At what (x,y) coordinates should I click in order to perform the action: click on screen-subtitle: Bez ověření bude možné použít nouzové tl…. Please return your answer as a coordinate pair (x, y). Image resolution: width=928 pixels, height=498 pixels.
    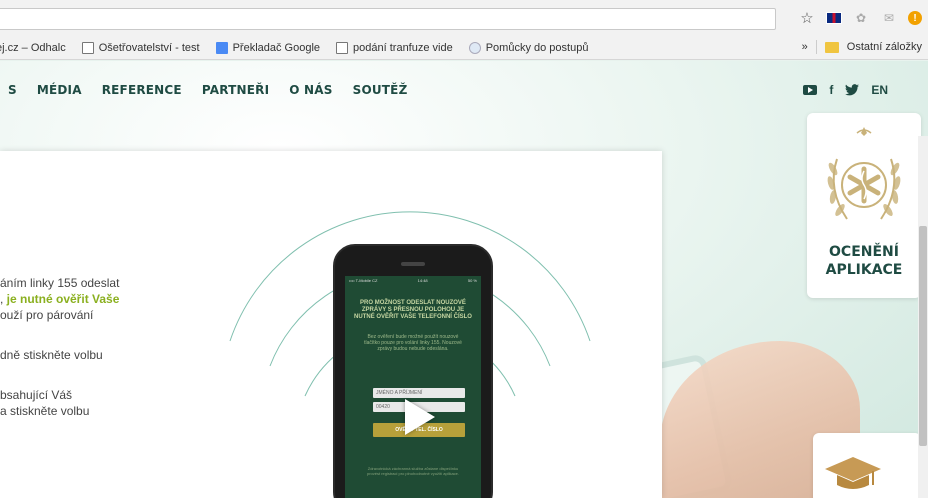
    Looking at the image, I should click on (413, 343).